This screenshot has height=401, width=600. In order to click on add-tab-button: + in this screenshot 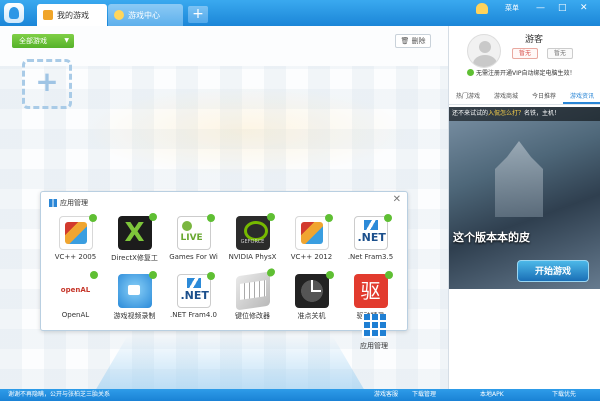, I will do `click(198, 14)`.